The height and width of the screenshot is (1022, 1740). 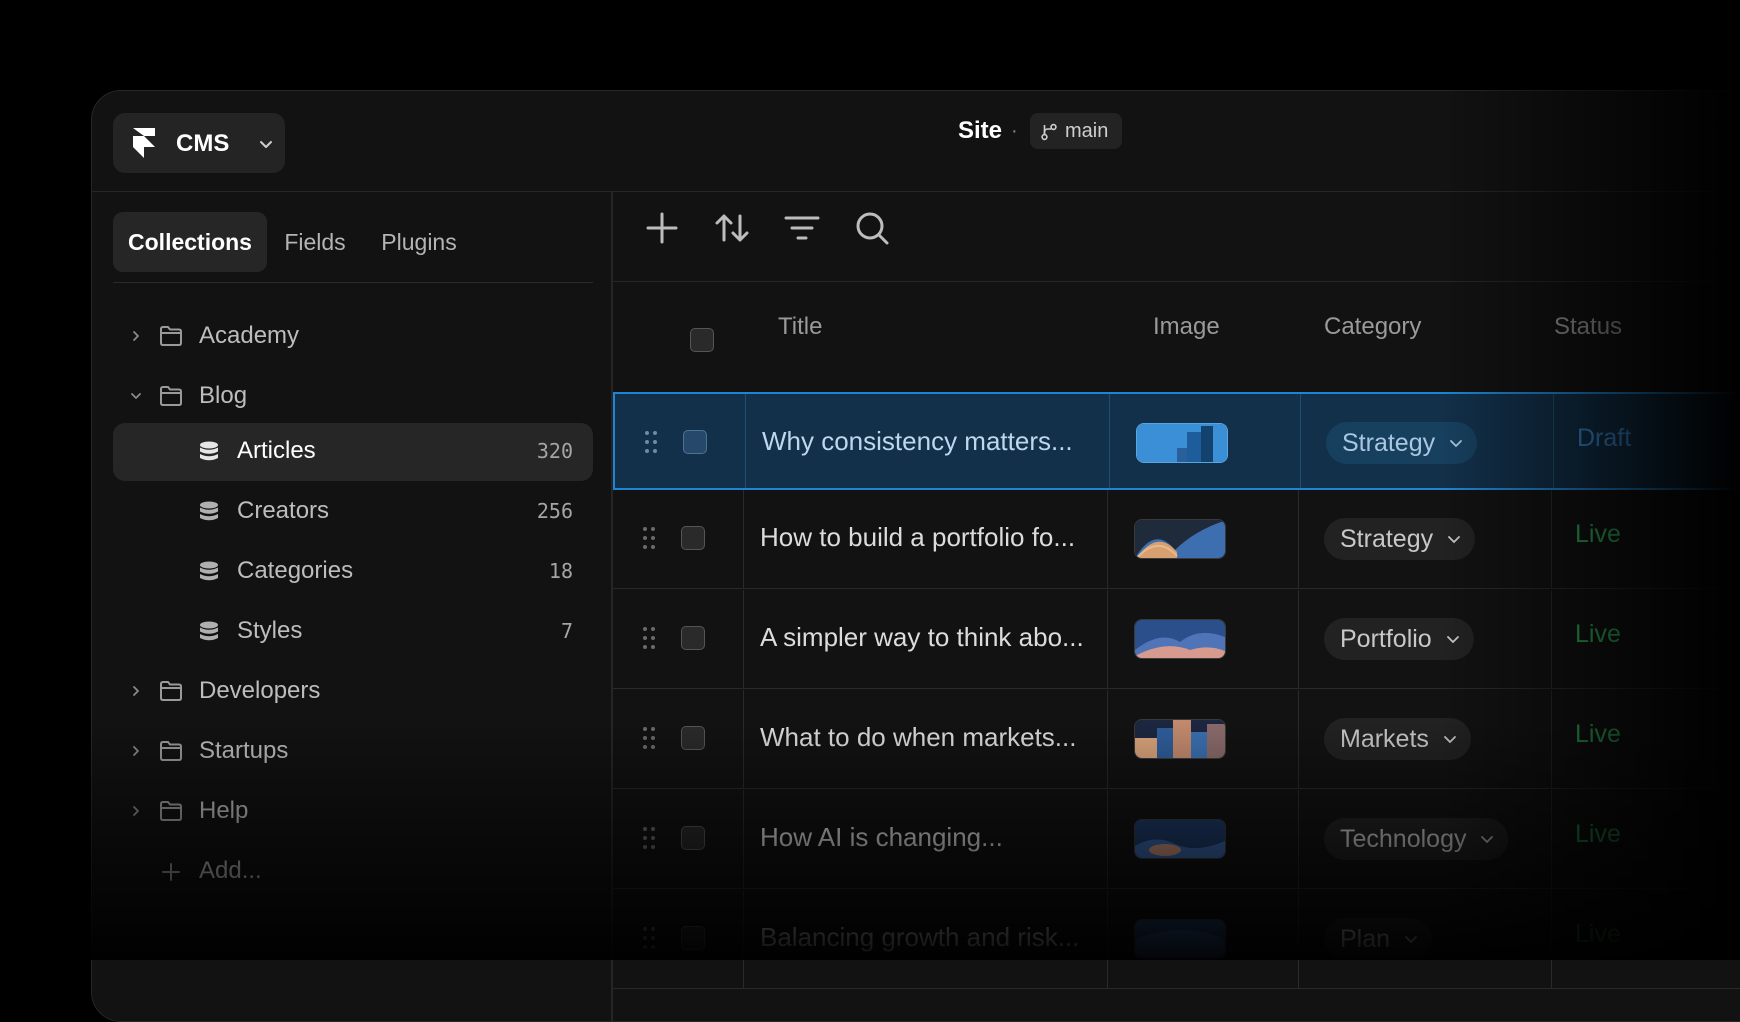 I want to click on sort-icon, so click(x=732, y=228).